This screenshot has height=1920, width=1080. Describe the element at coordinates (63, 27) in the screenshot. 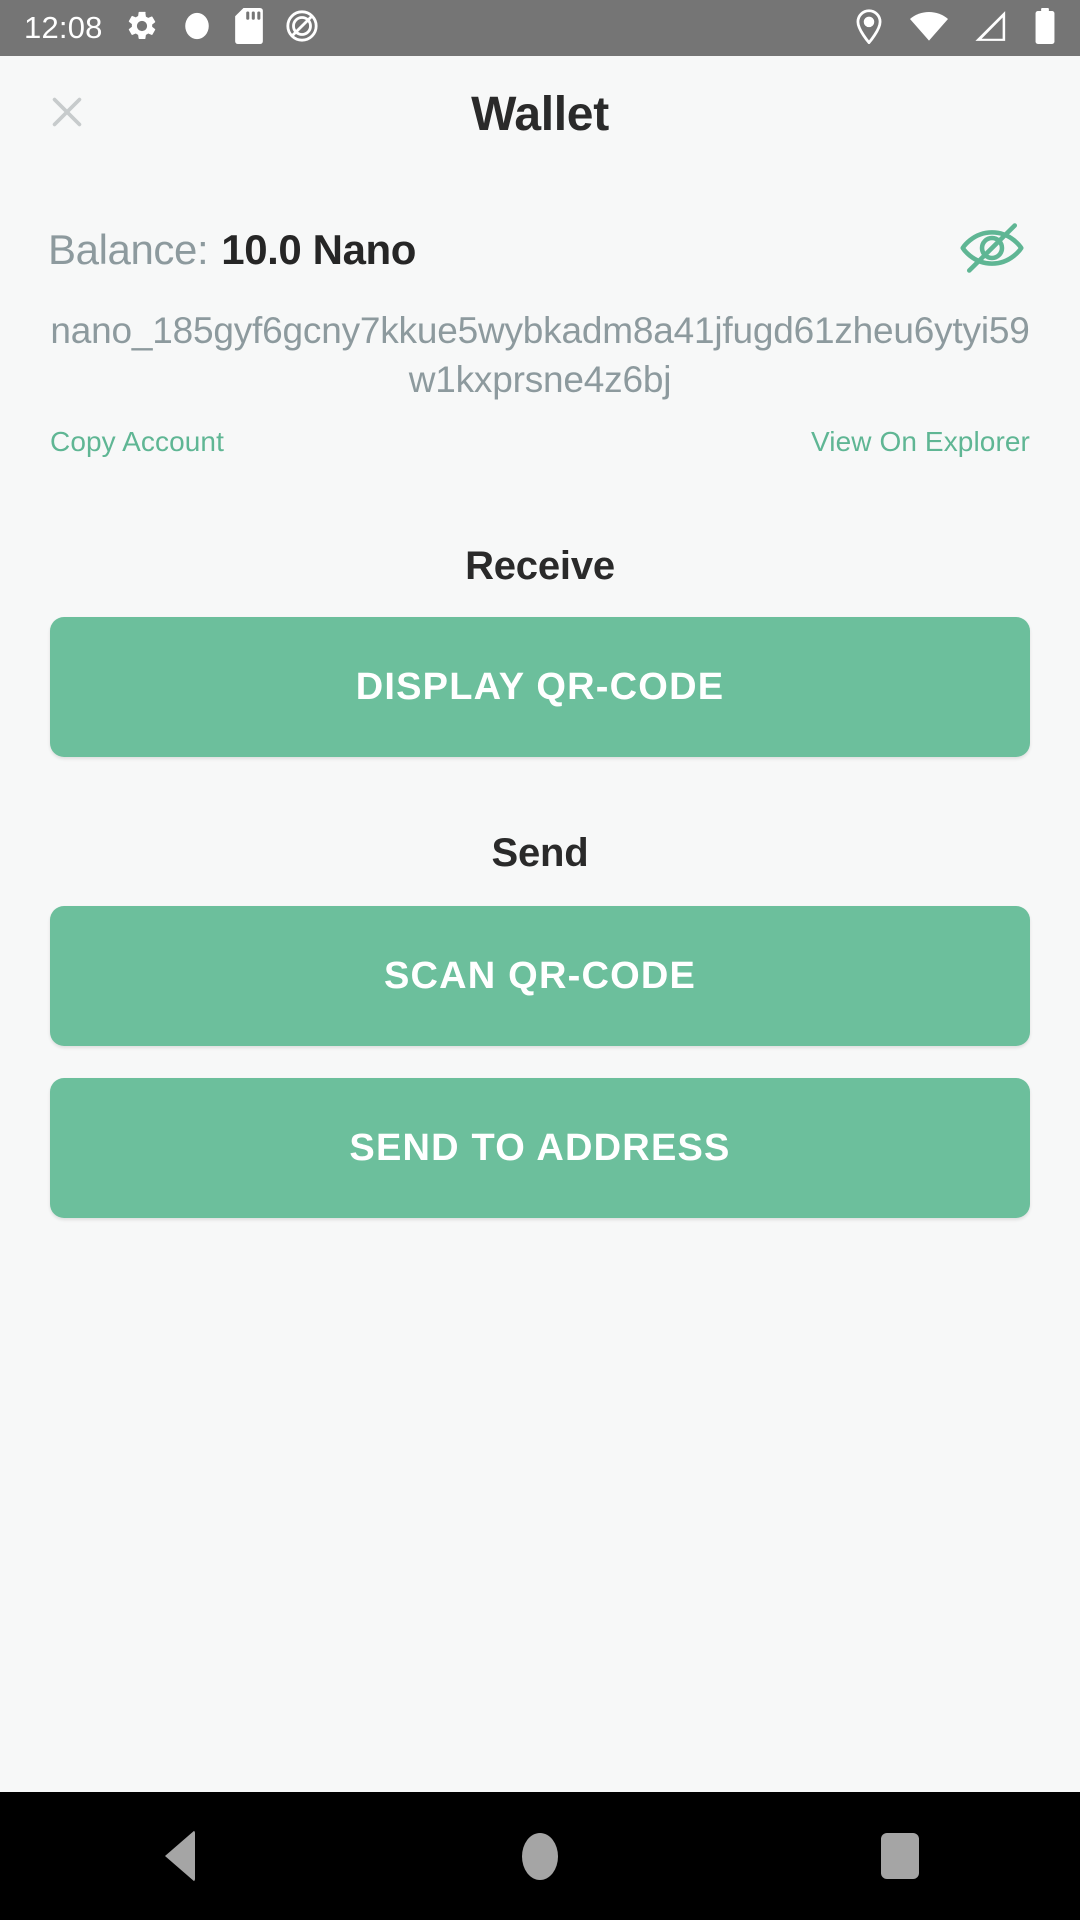

I see `status-bar-clock: 12:08` at that location.